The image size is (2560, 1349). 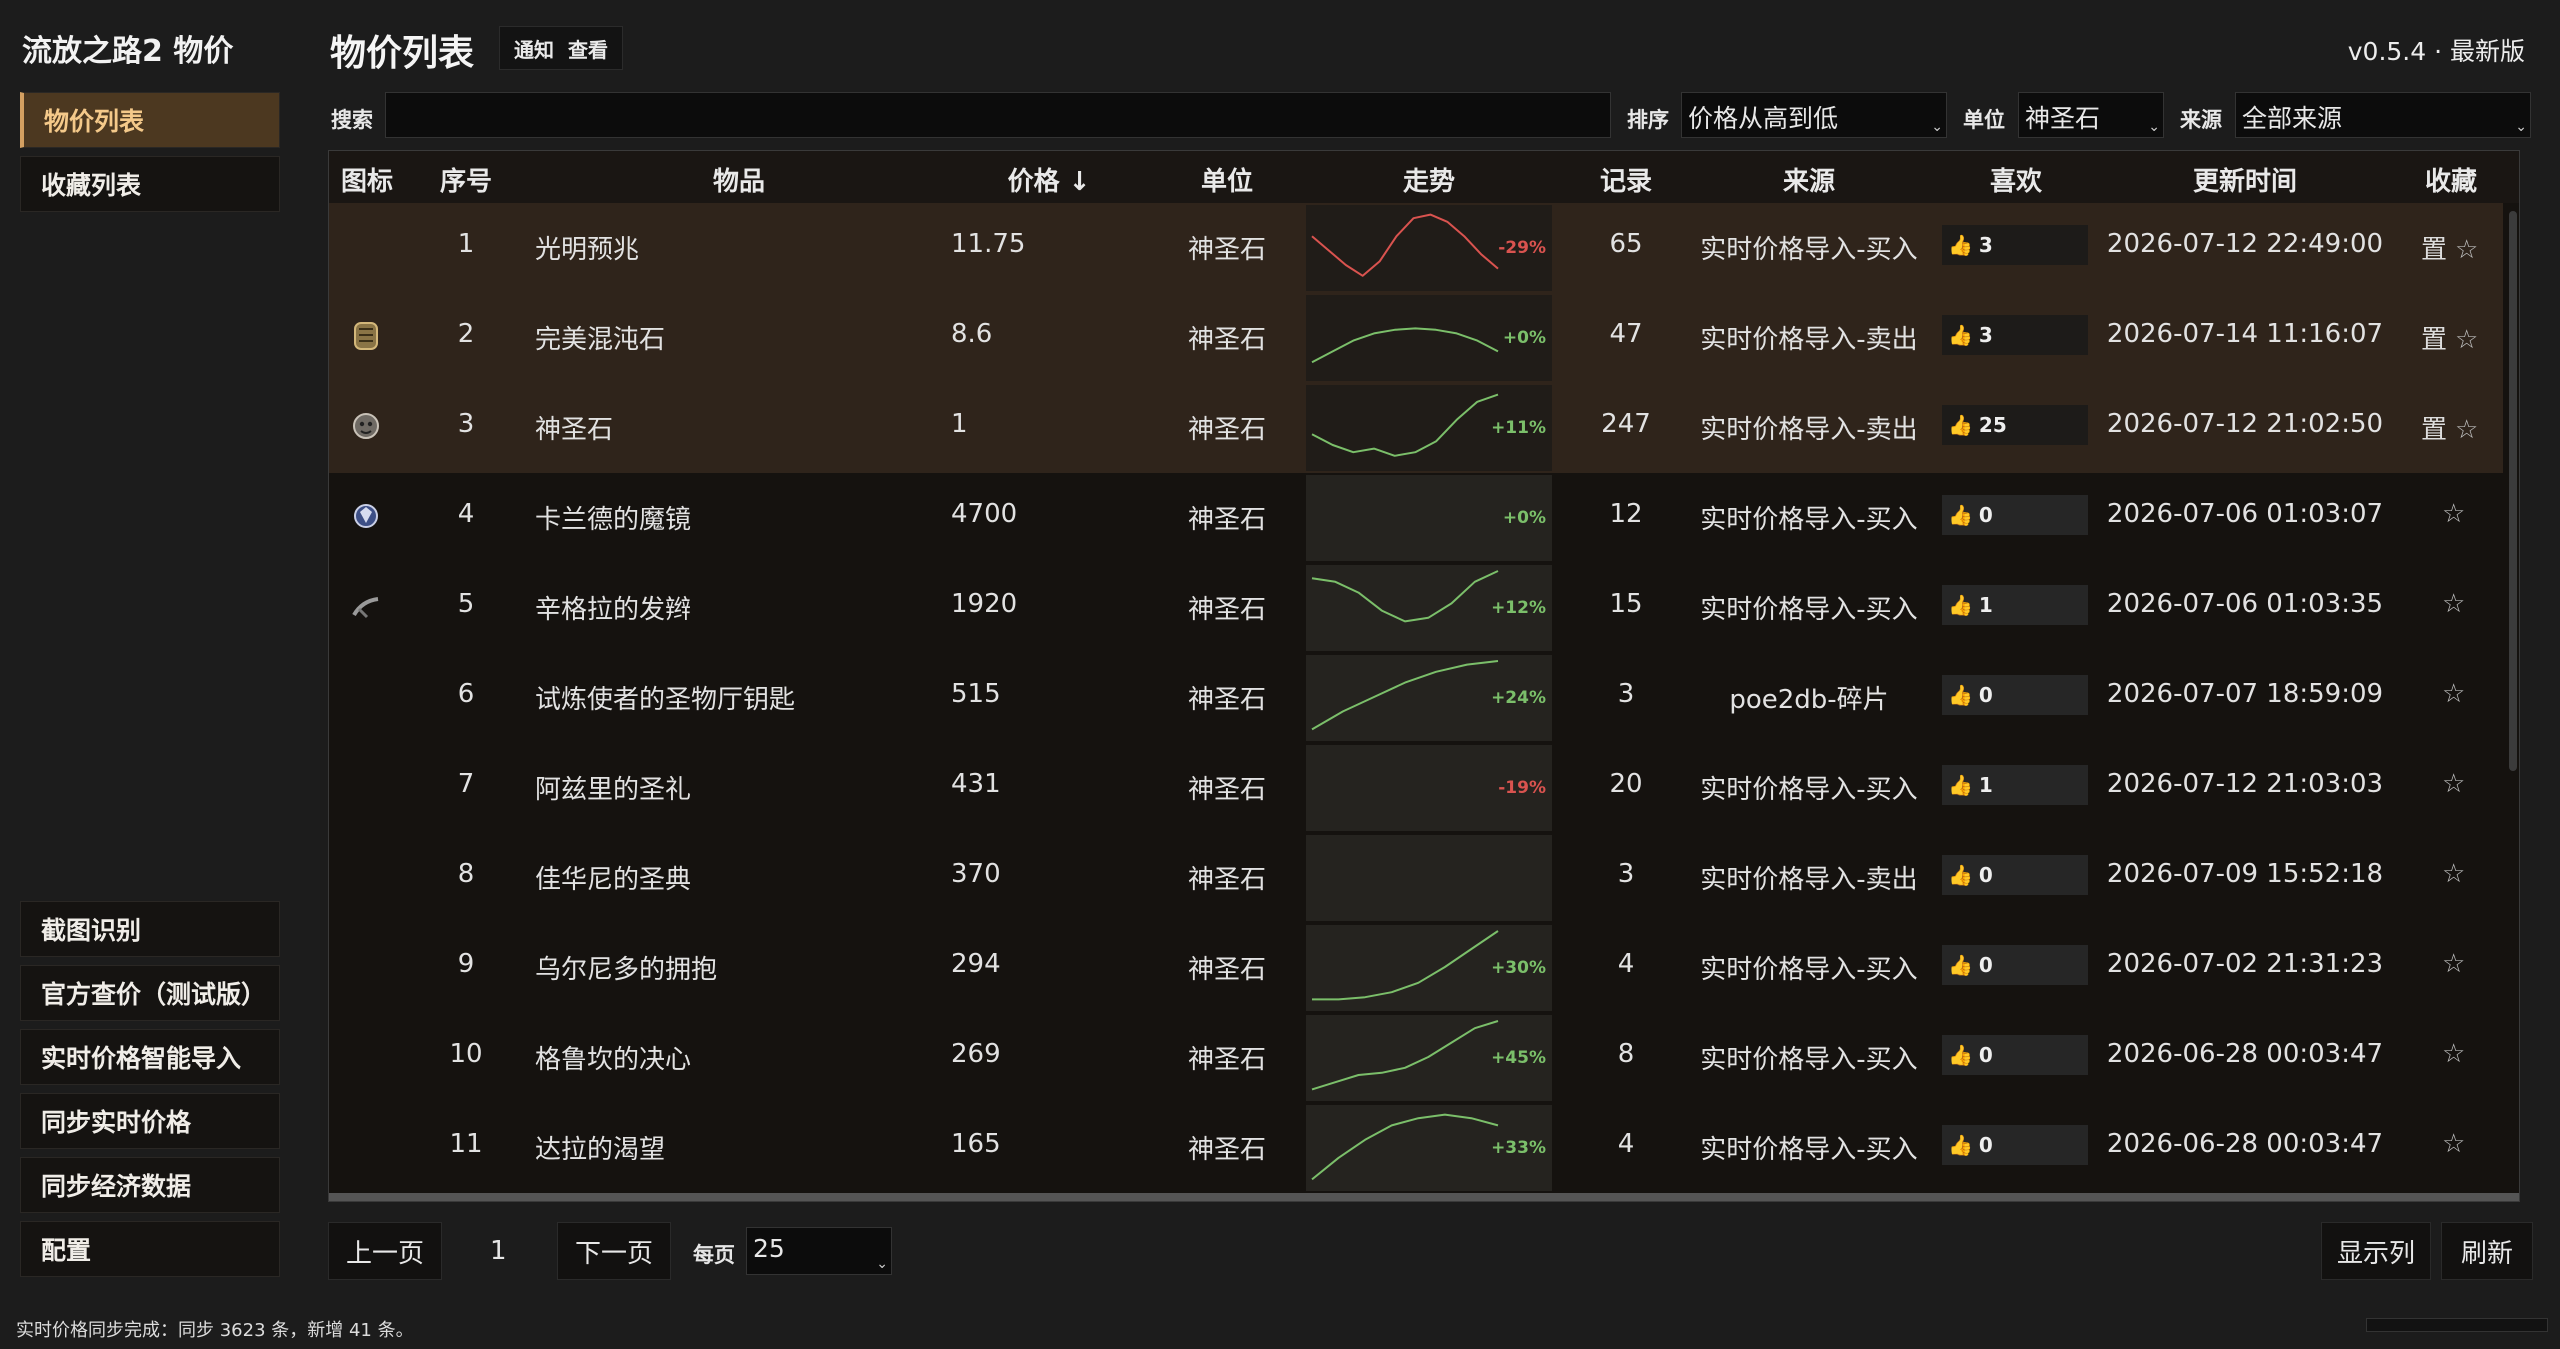 What do you see at coordinates (2487, 1251) in the screenshot?
I see `refresh-button: 刷新` at bounding box center [2487, 1251].